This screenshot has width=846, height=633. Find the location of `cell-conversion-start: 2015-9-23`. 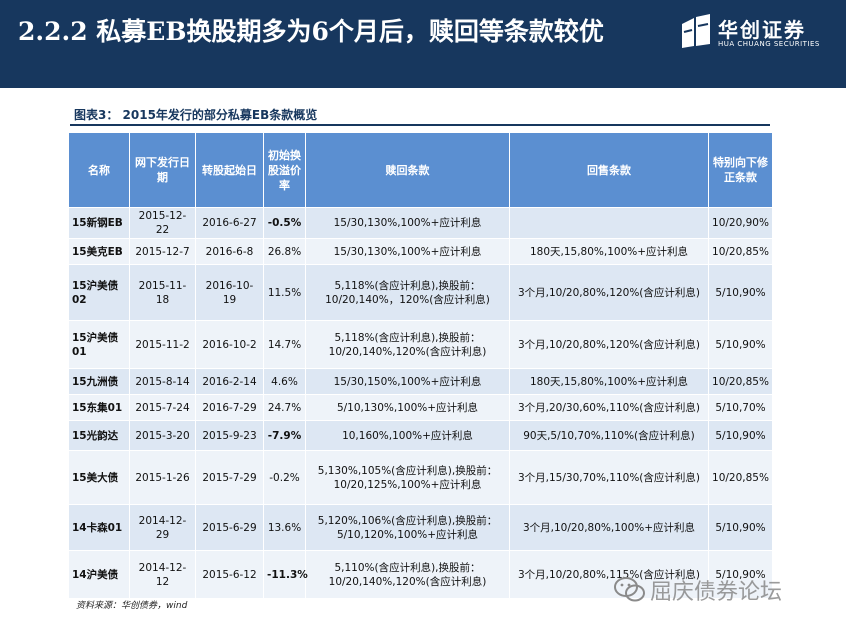

cell-conversion-start: 2015-9-23 is located at coordinates (229, 435).